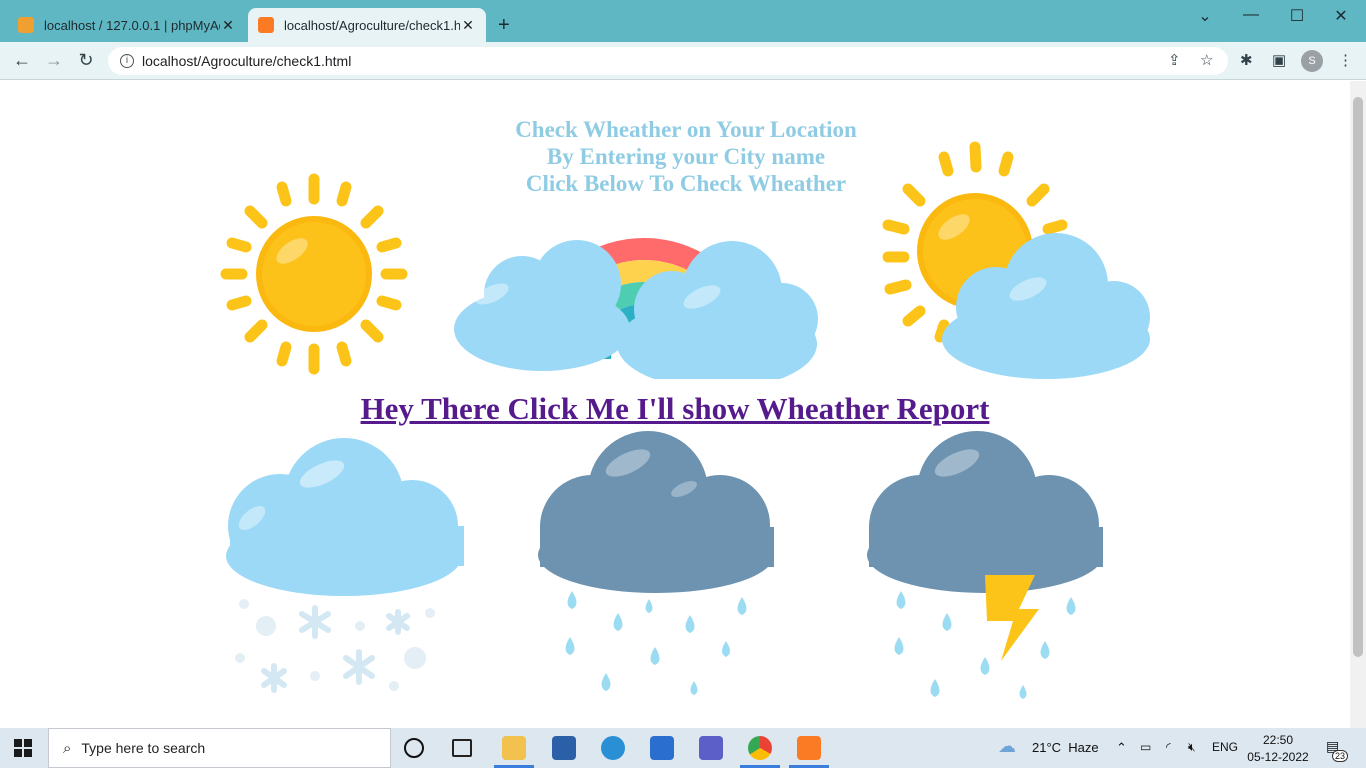 The height and width of the screenshot is (768, 1366). Describe the element at coordinates (414, 748) in the screenshot. I see `cortana-icon` at that location.